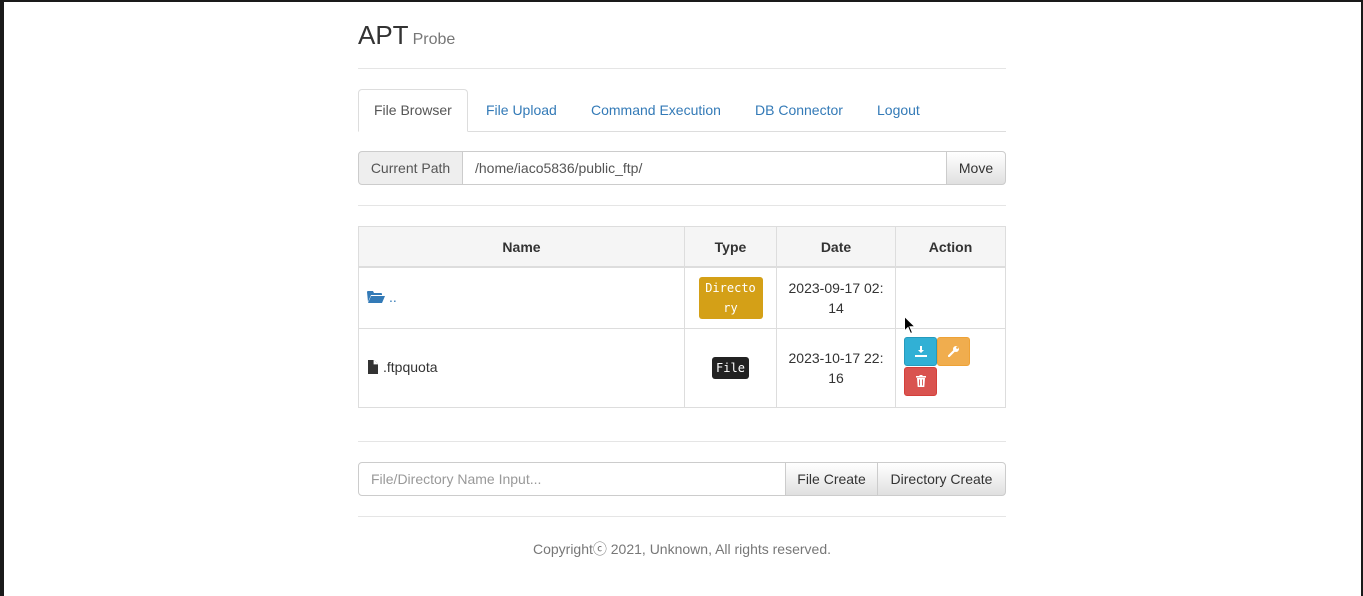  I want to click on page-header: APT Probe, so click(406, 35).